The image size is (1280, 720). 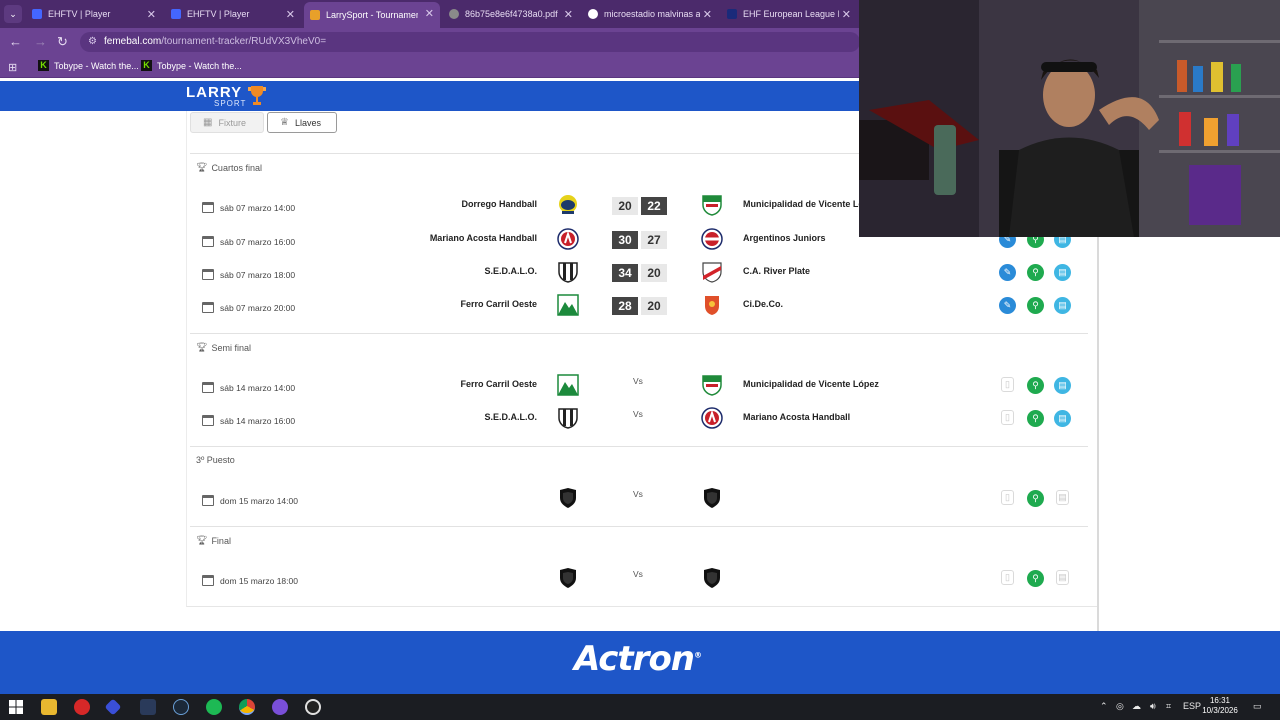 I want to click on notifications-icon: ▭, so click(x=1257, y=706).